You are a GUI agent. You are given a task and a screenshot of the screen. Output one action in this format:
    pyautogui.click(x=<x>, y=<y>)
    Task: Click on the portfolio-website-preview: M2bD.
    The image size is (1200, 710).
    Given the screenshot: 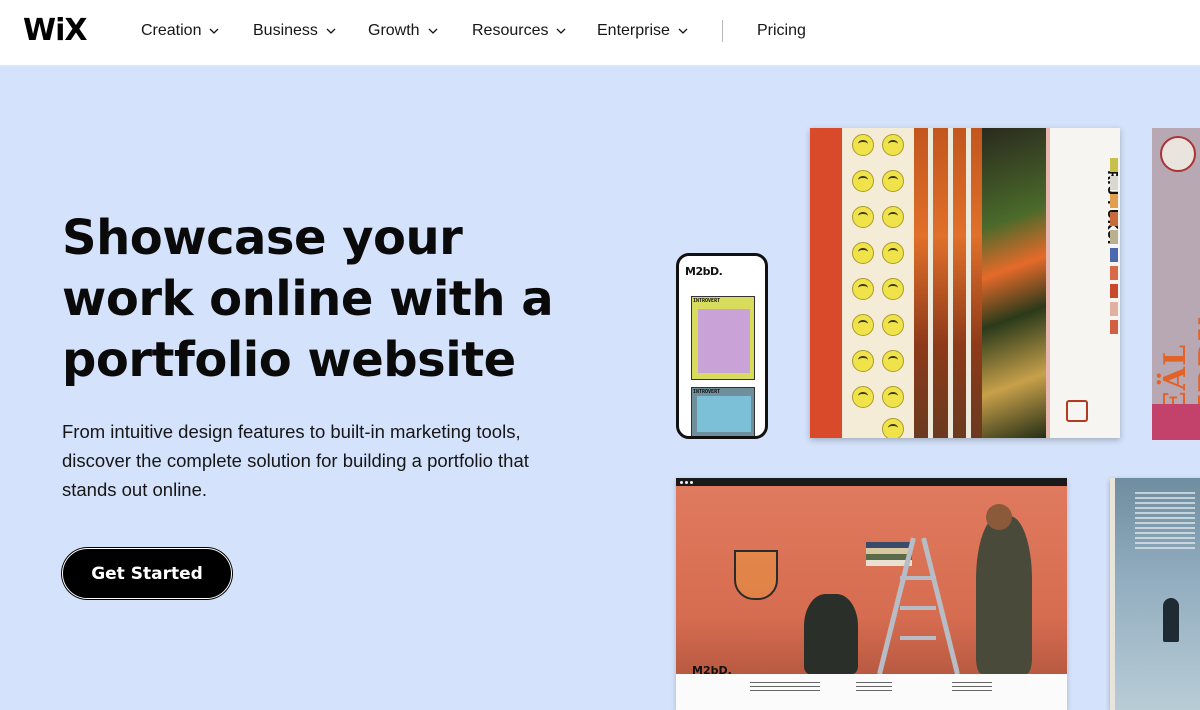 What is the action you would take?
    pyautogui.click(x=871, y=594)
    